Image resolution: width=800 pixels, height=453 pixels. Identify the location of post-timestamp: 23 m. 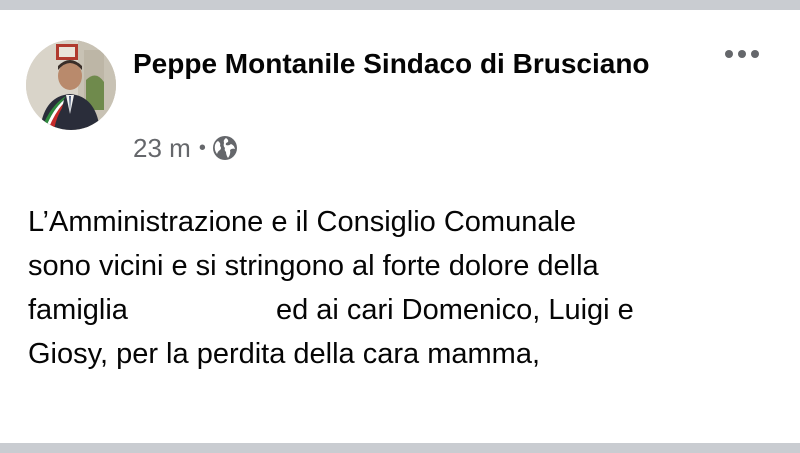
(162, 148).